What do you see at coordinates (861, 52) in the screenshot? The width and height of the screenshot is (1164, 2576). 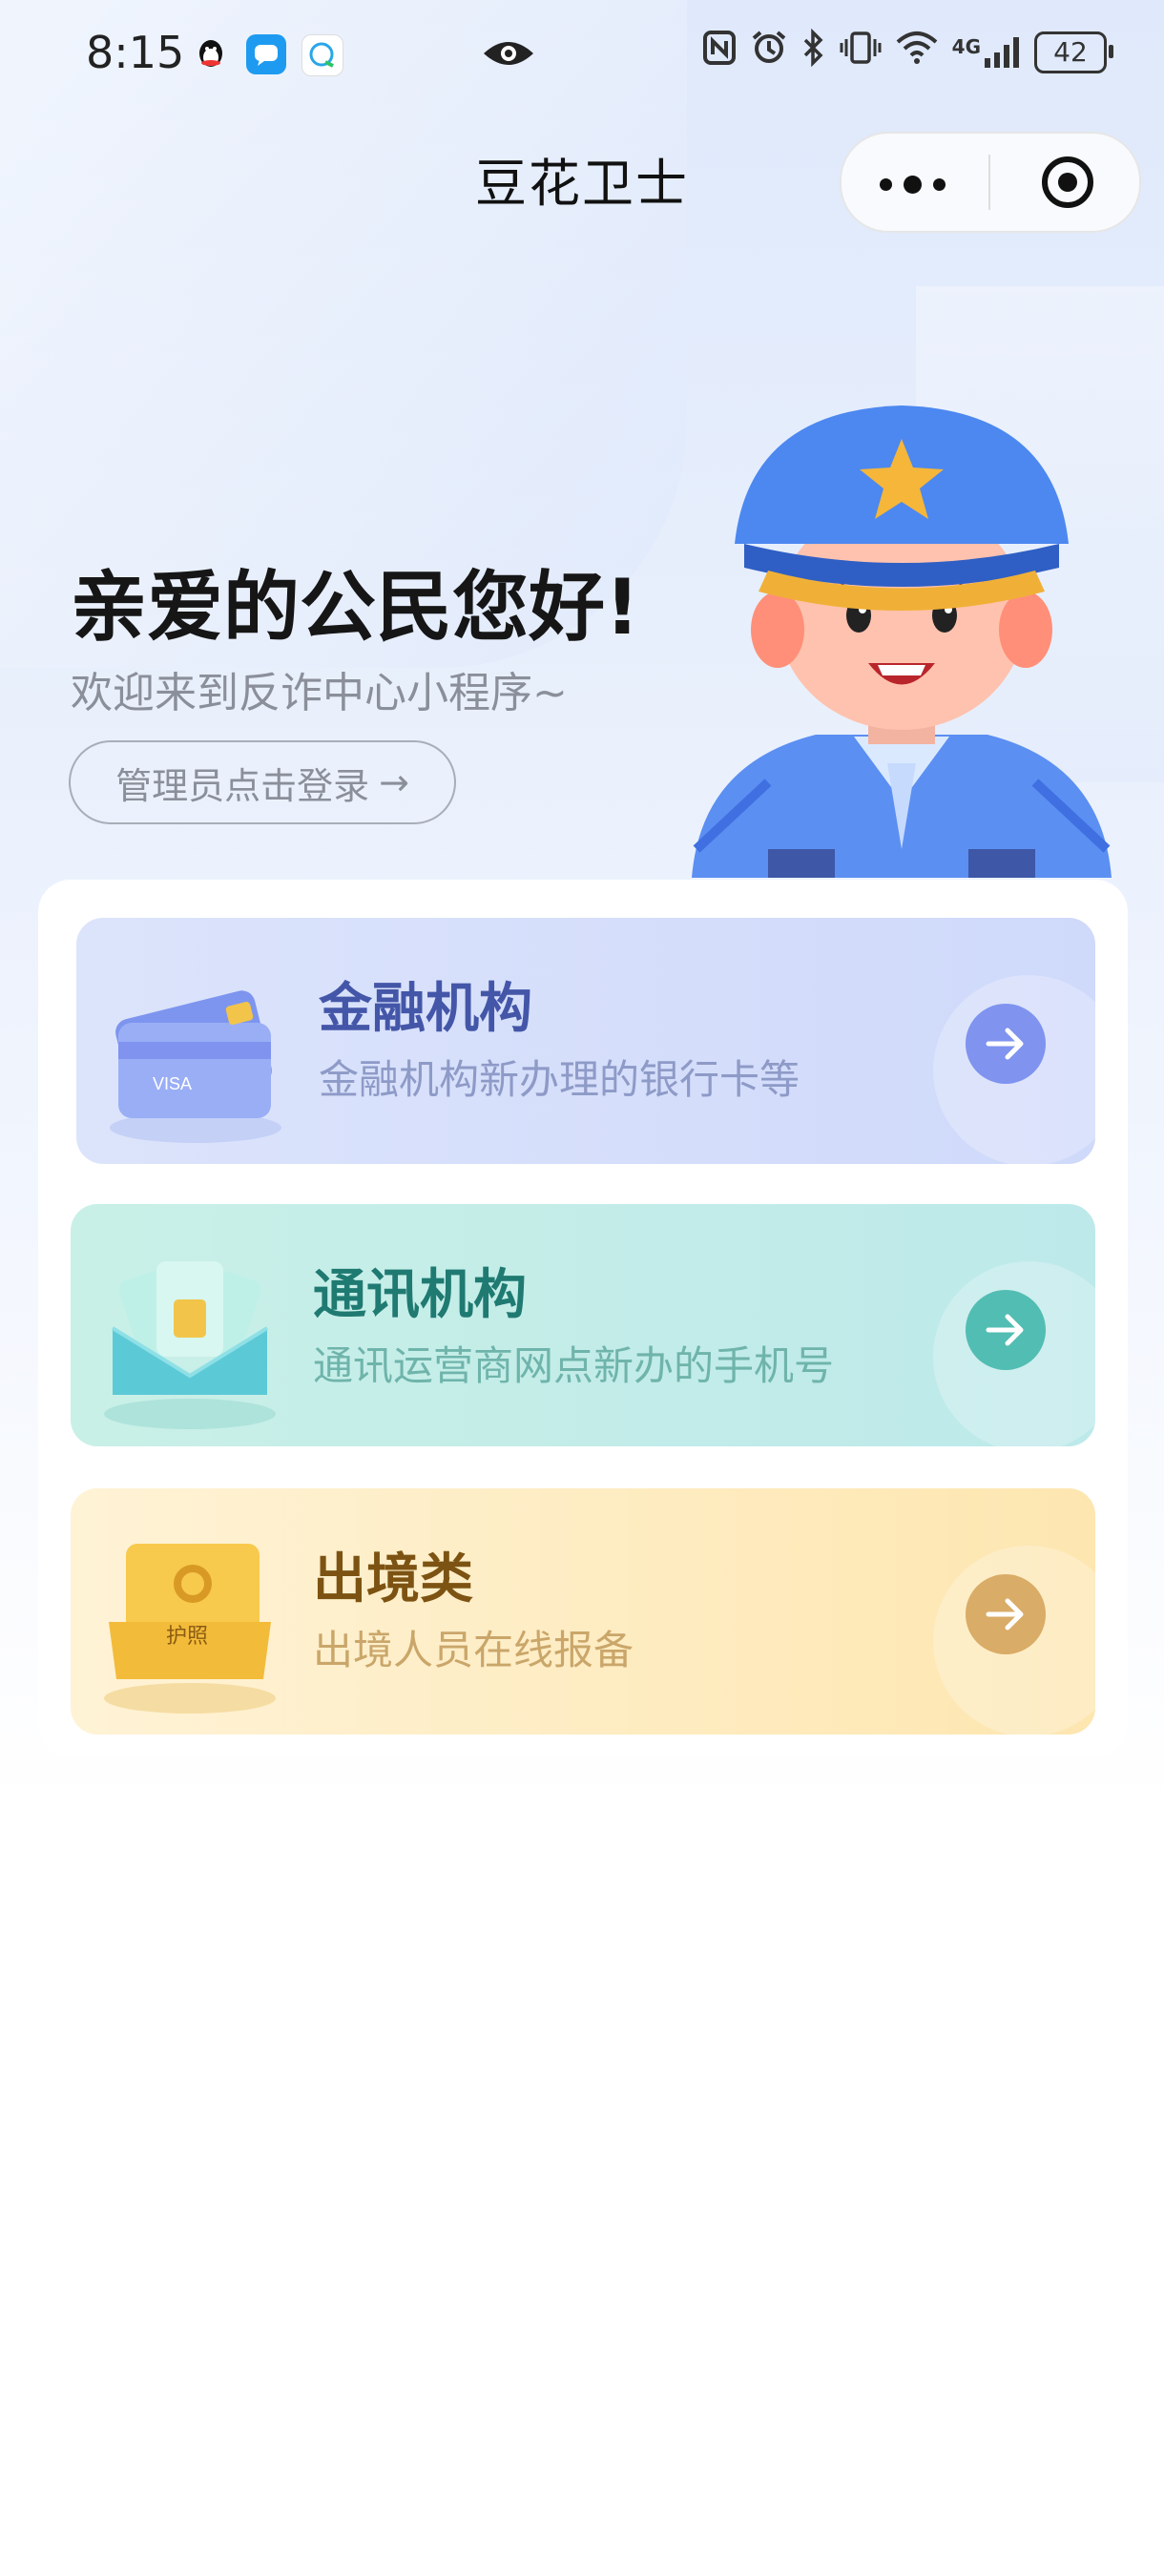 I see `vibrate-icon` at bounding box center [861, 52].